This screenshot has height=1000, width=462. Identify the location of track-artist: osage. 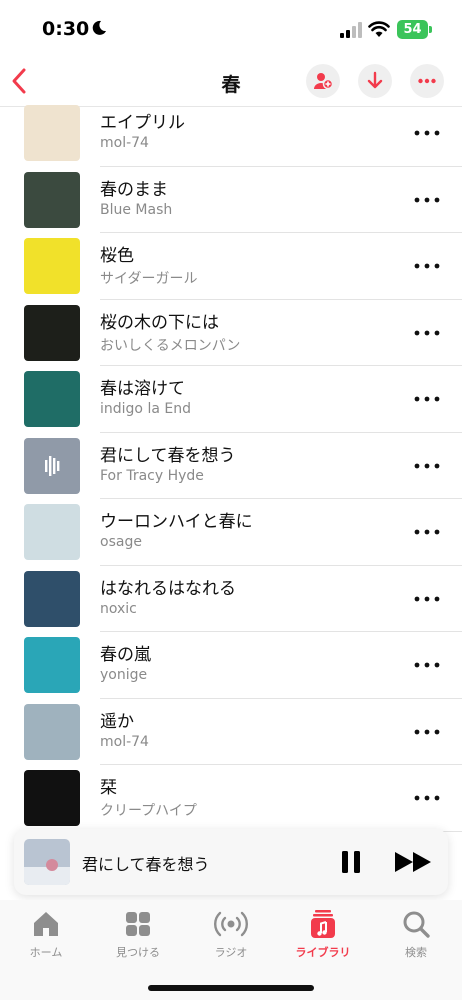
(121, 542).